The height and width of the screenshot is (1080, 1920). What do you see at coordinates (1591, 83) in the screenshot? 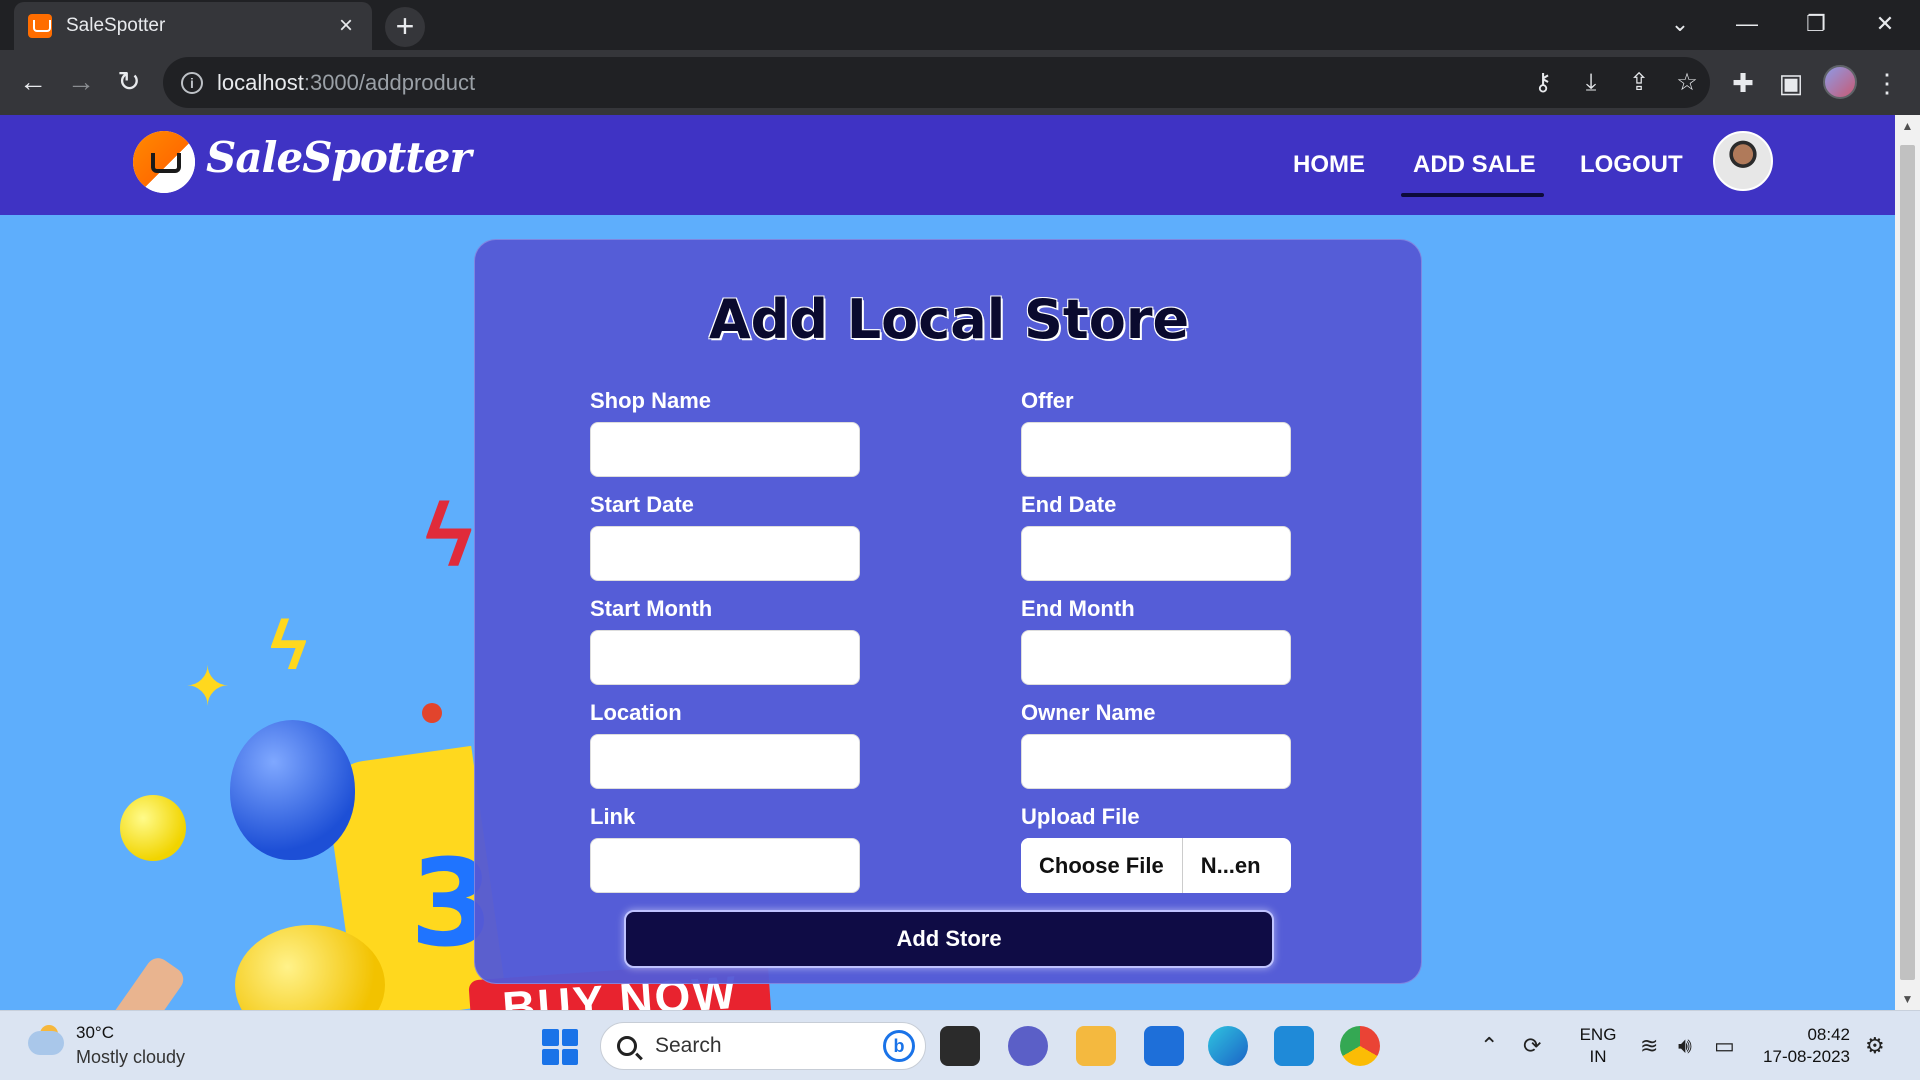
I see `install-app-icon: ⤓` at bounding box center [1591, 83].